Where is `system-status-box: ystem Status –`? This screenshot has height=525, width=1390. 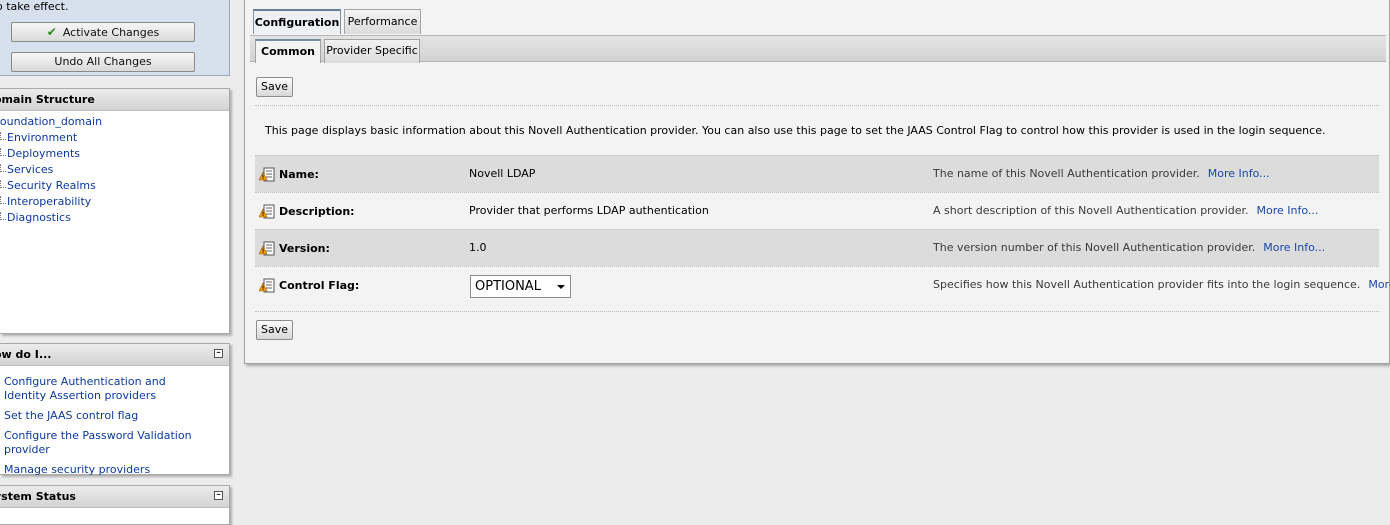
system-status-box: ystem Status – is located at coordinates (115, 505).